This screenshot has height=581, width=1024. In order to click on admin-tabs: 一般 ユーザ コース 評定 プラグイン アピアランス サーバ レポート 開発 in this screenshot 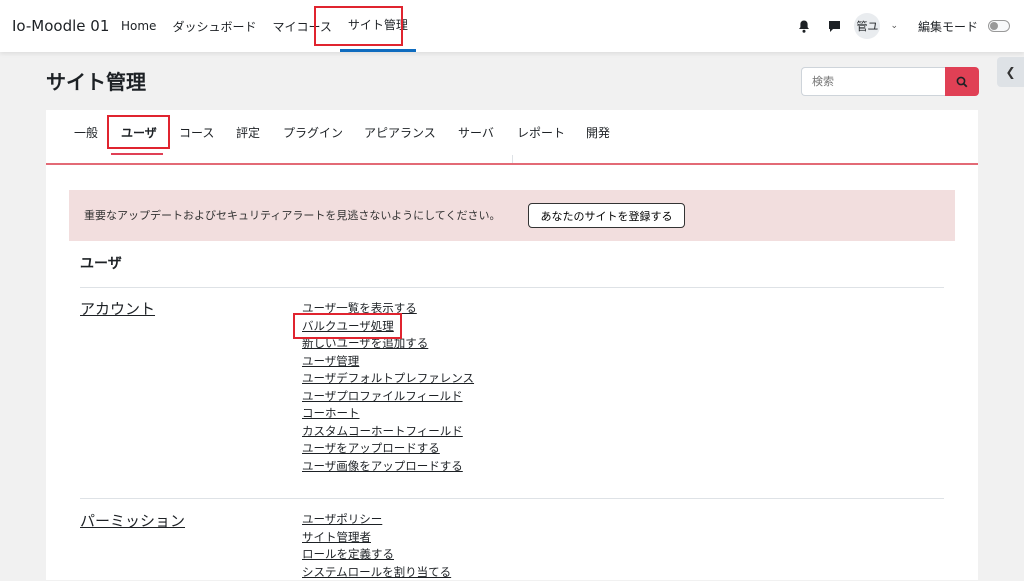, I will do `click(512, 137)`.